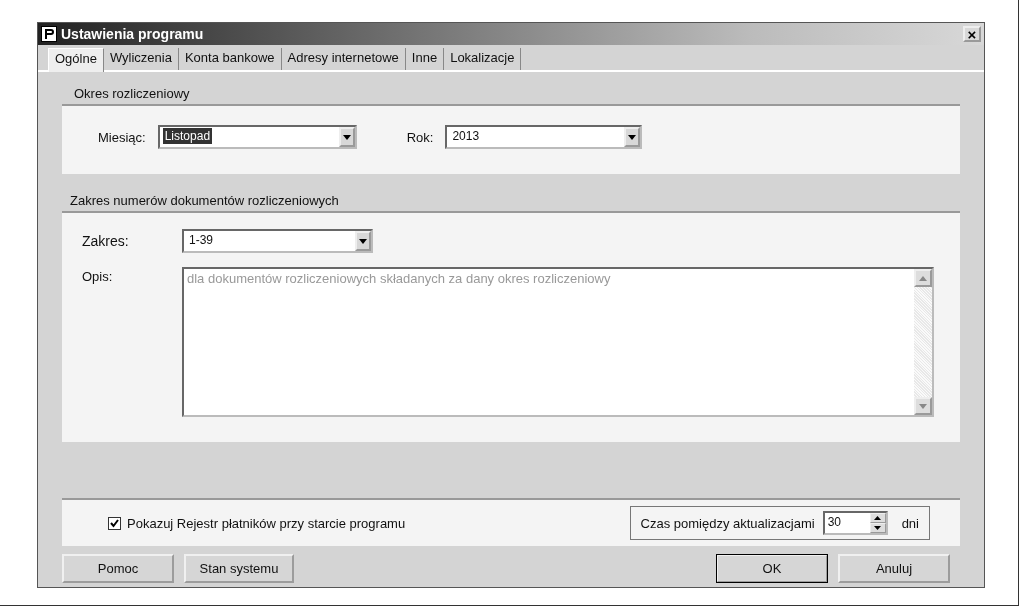  I want to click on dialog-button: Stan systemu, so click(239, 568).